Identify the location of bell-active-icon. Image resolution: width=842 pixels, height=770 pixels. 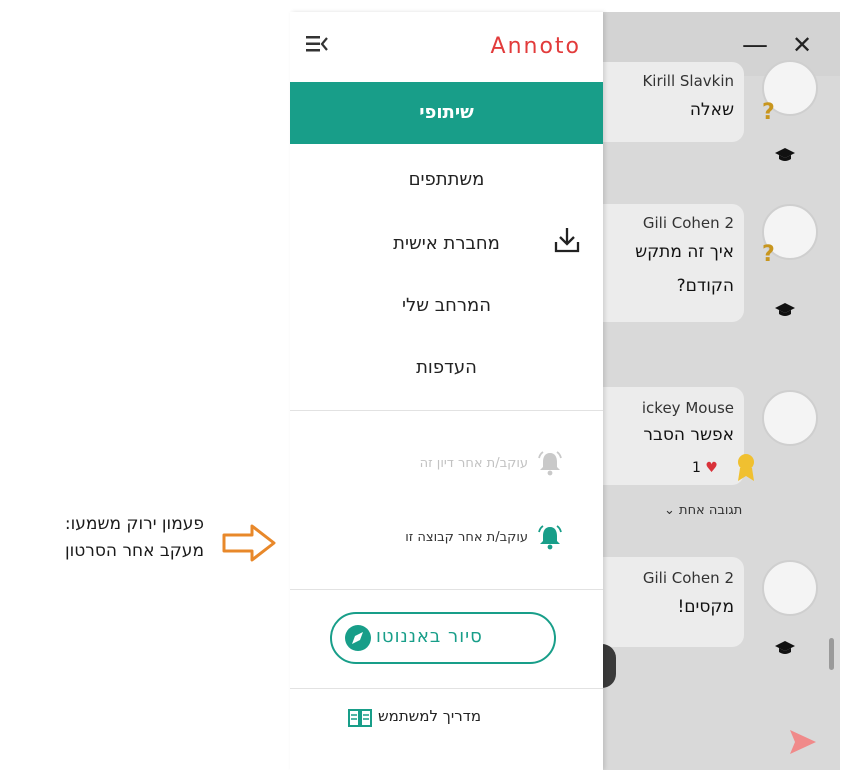
(550, 537).